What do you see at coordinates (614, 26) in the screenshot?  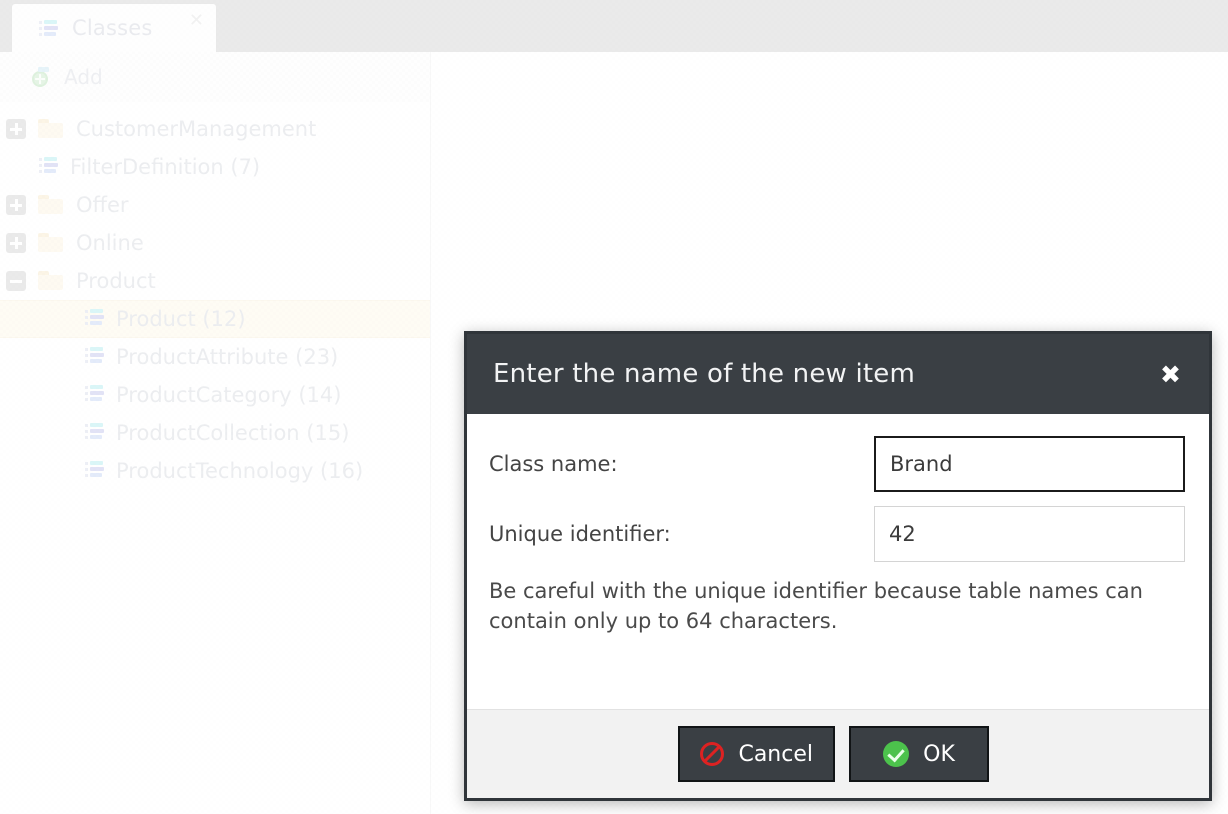 I see `tab-strip: Classes ✕` at bounding box center [614, 26].